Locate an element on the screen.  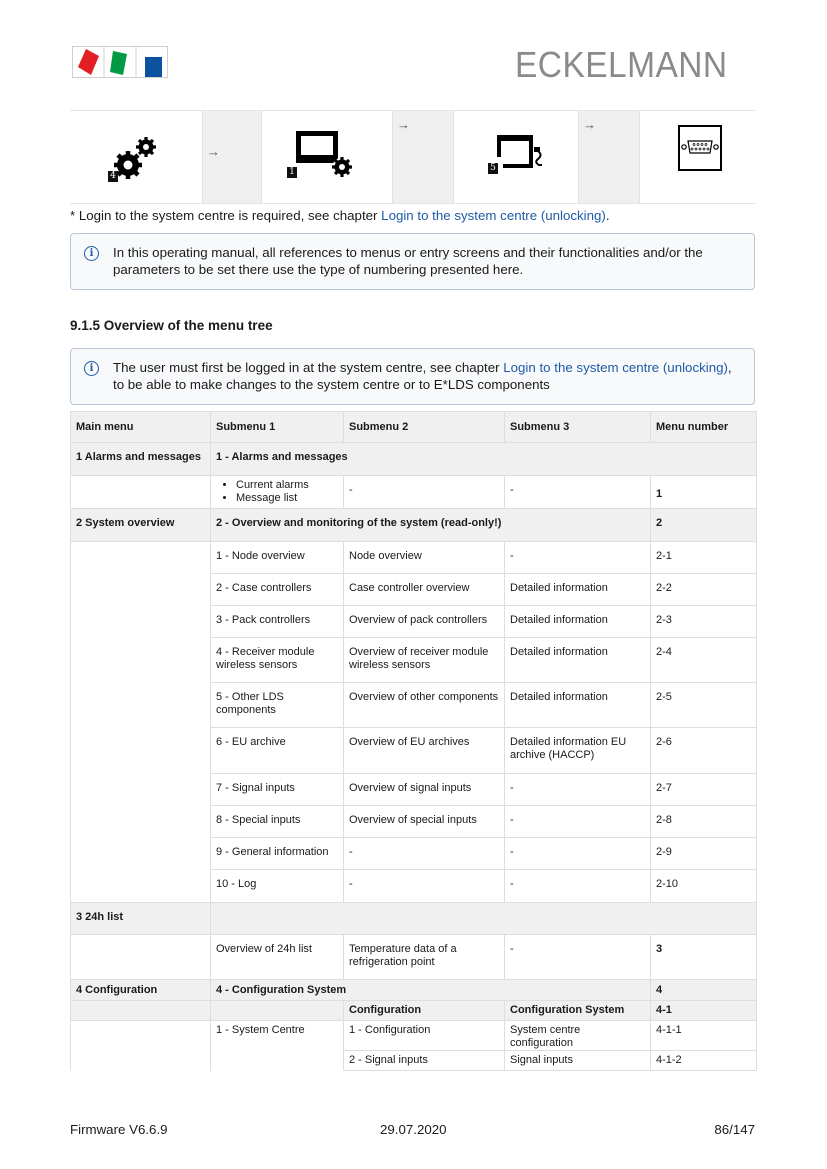
submenu3-cell: Detailed information EU archive (HACCP) is located at coordinates (577, 750).